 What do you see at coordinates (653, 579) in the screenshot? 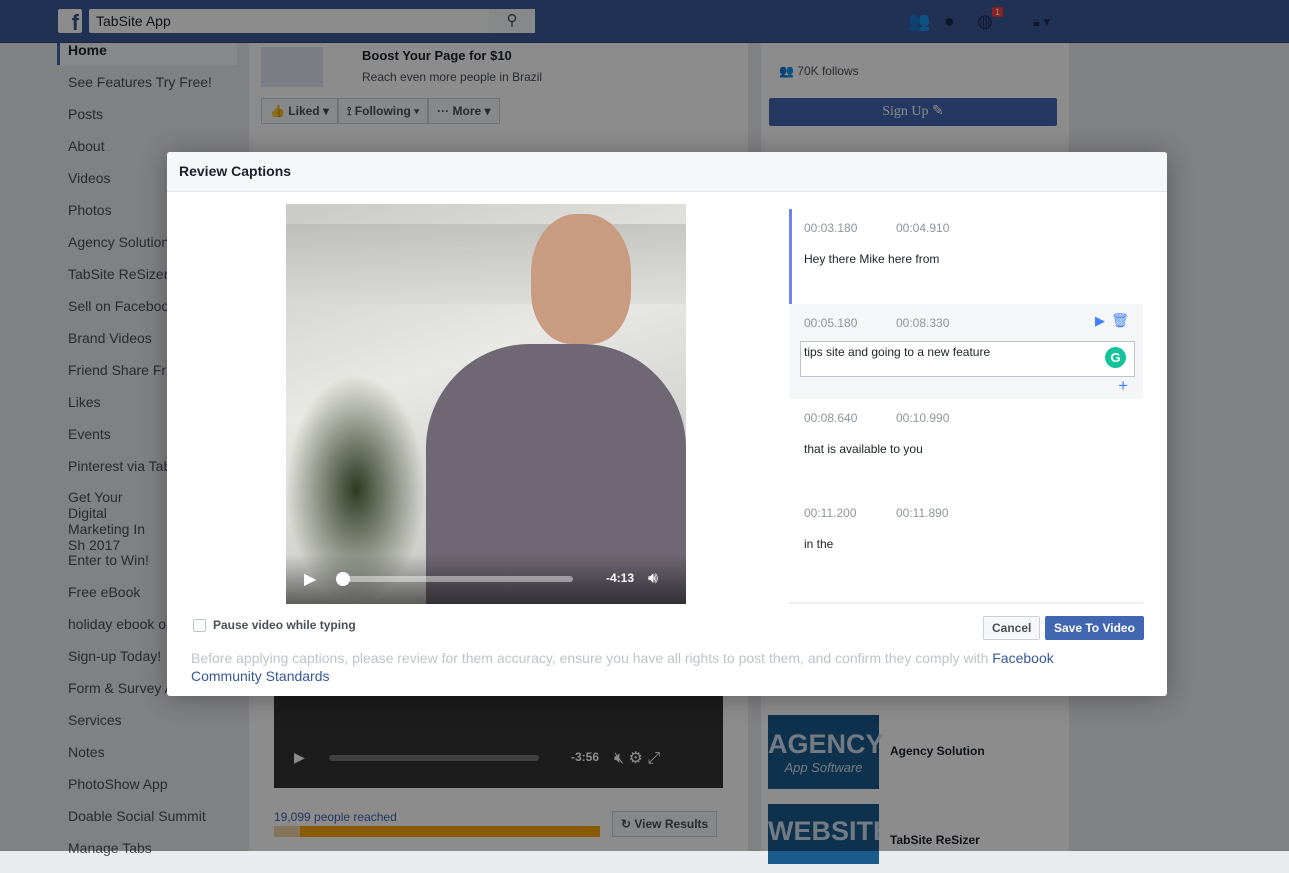
I see `volume-icon: 🔊︎` at bounding box center [653, 579].